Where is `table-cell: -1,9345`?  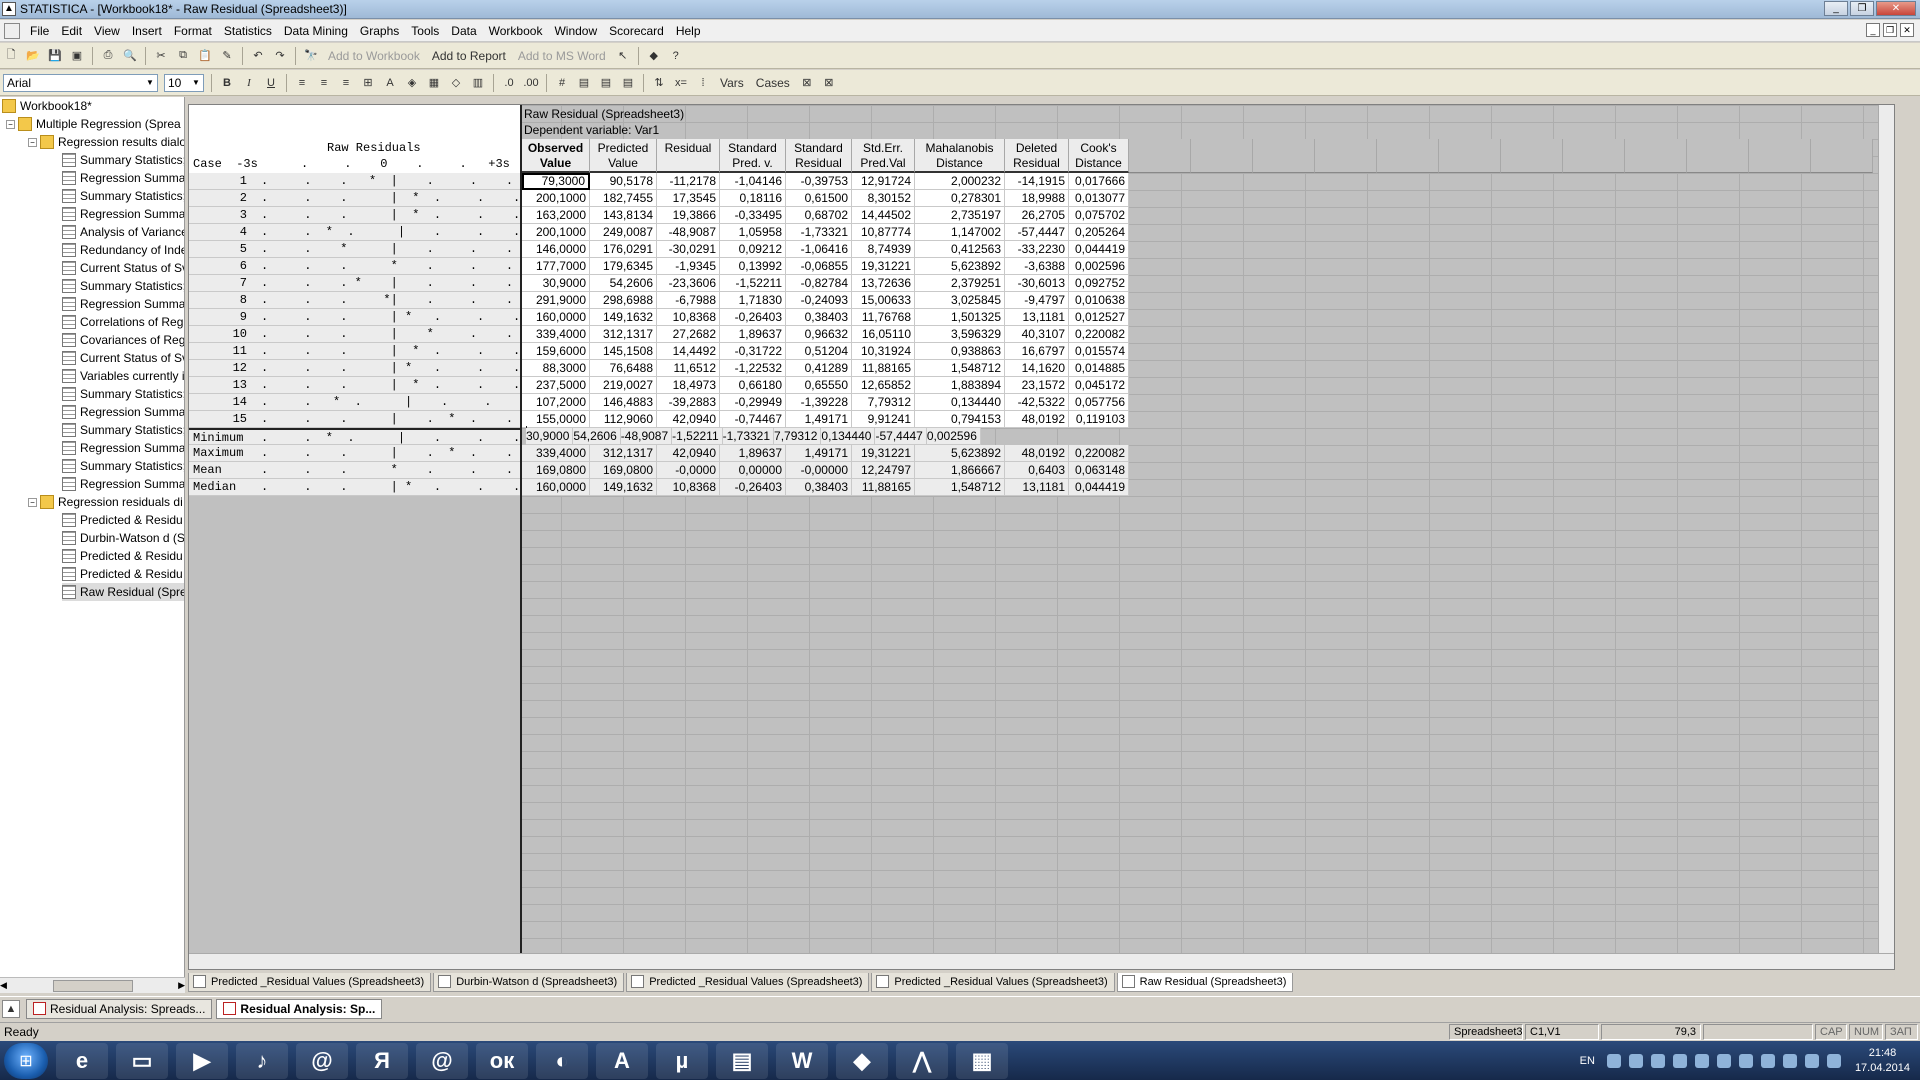
table-cell: -1,9345 is located at coordinates (688, 266).